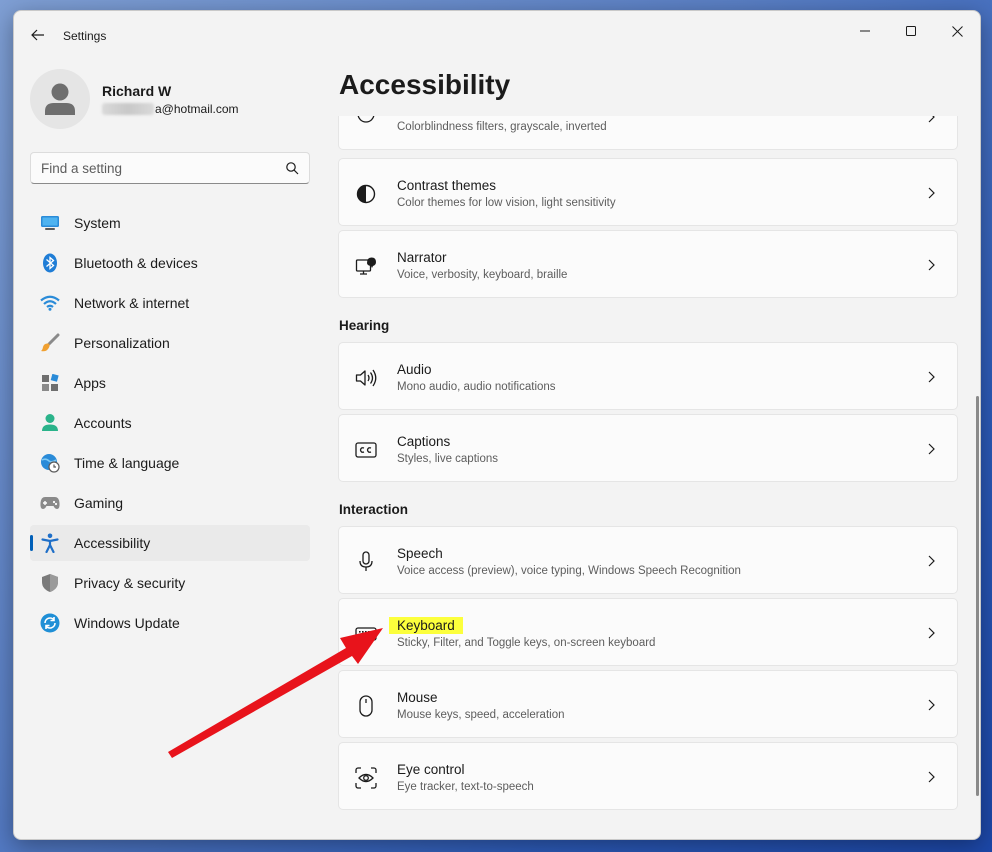 The height and width of the screenshot is (852, 992). What do you see at coordinates (50, 543) in the screenshot?
I see `accessibility-icon` at bounding box center [50, 543].